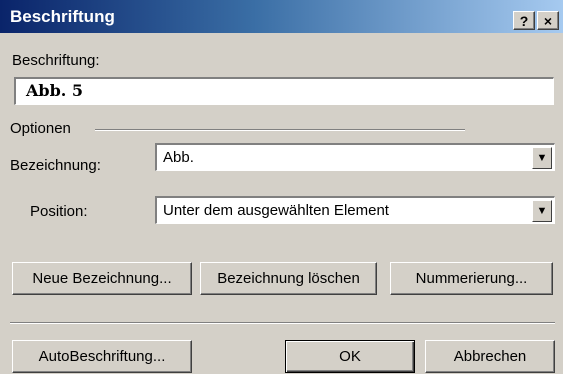  Describe the element at coordinates (350, 356) in the screenshot. I see `ok-button: OK` at that location.